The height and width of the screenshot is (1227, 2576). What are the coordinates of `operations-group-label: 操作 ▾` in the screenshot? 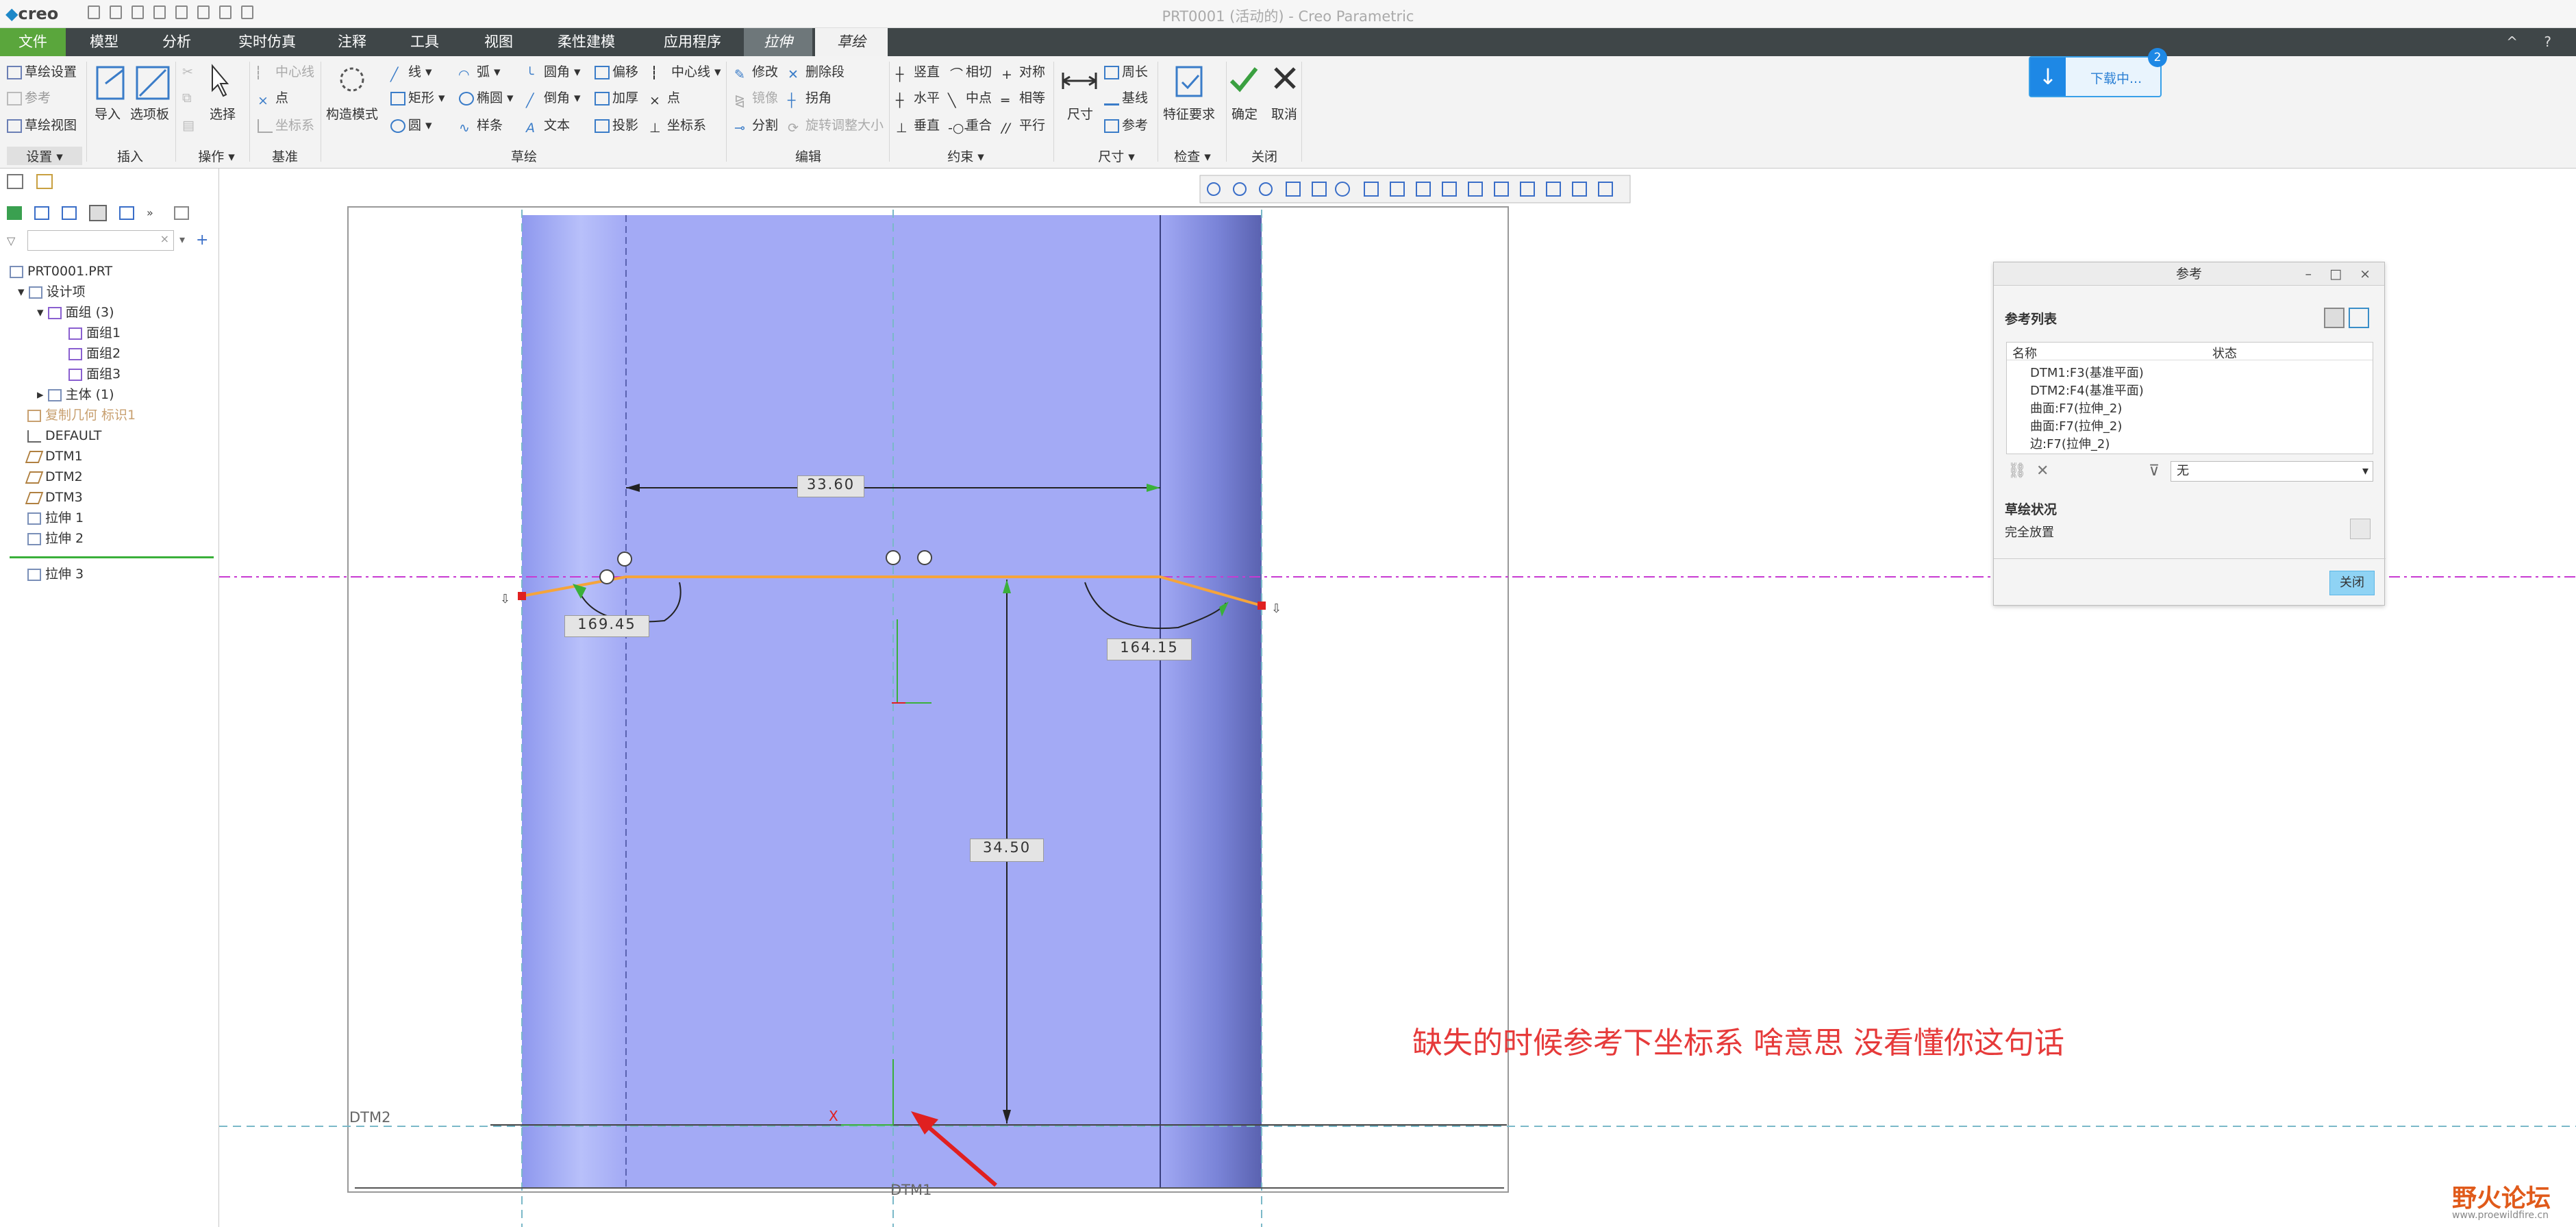 It's located at (217, 156).